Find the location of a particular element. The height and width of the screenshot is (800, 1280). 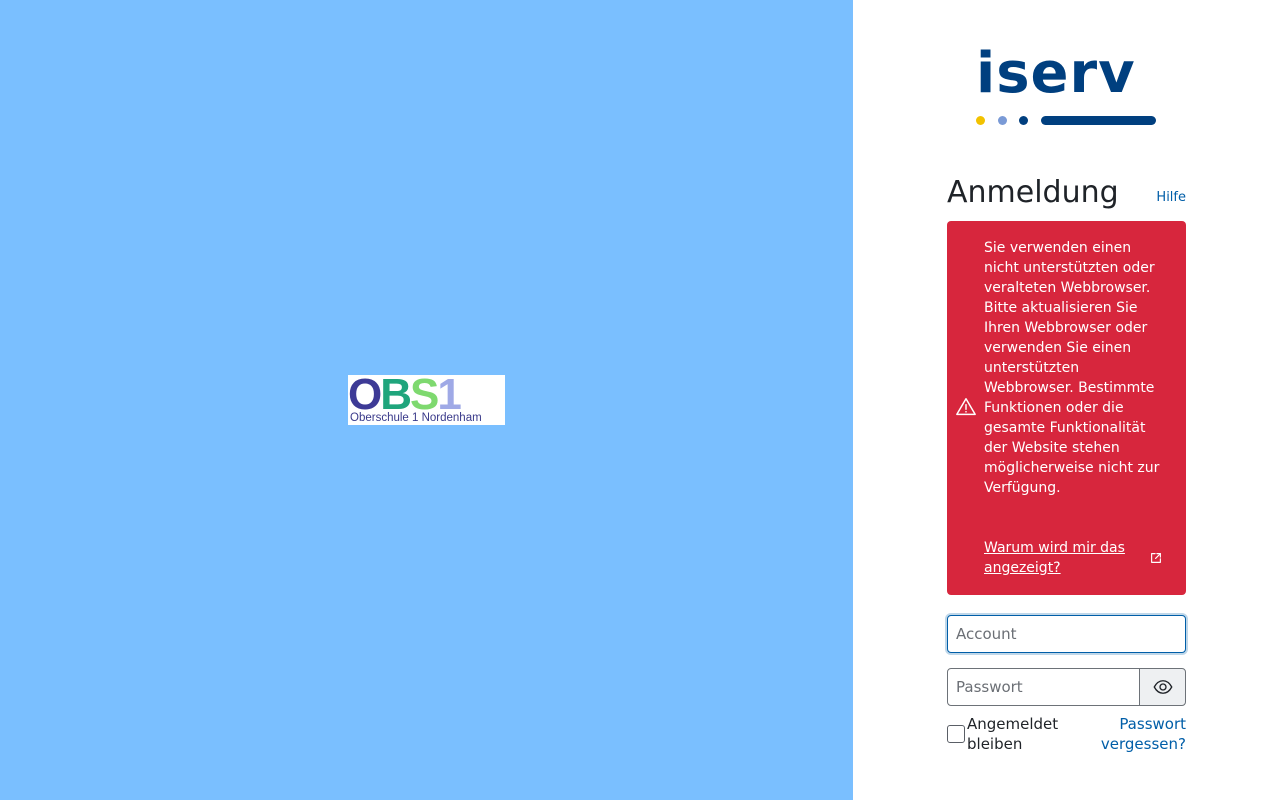

school-logo-letter: 1 is located at coordinates (449, 397).